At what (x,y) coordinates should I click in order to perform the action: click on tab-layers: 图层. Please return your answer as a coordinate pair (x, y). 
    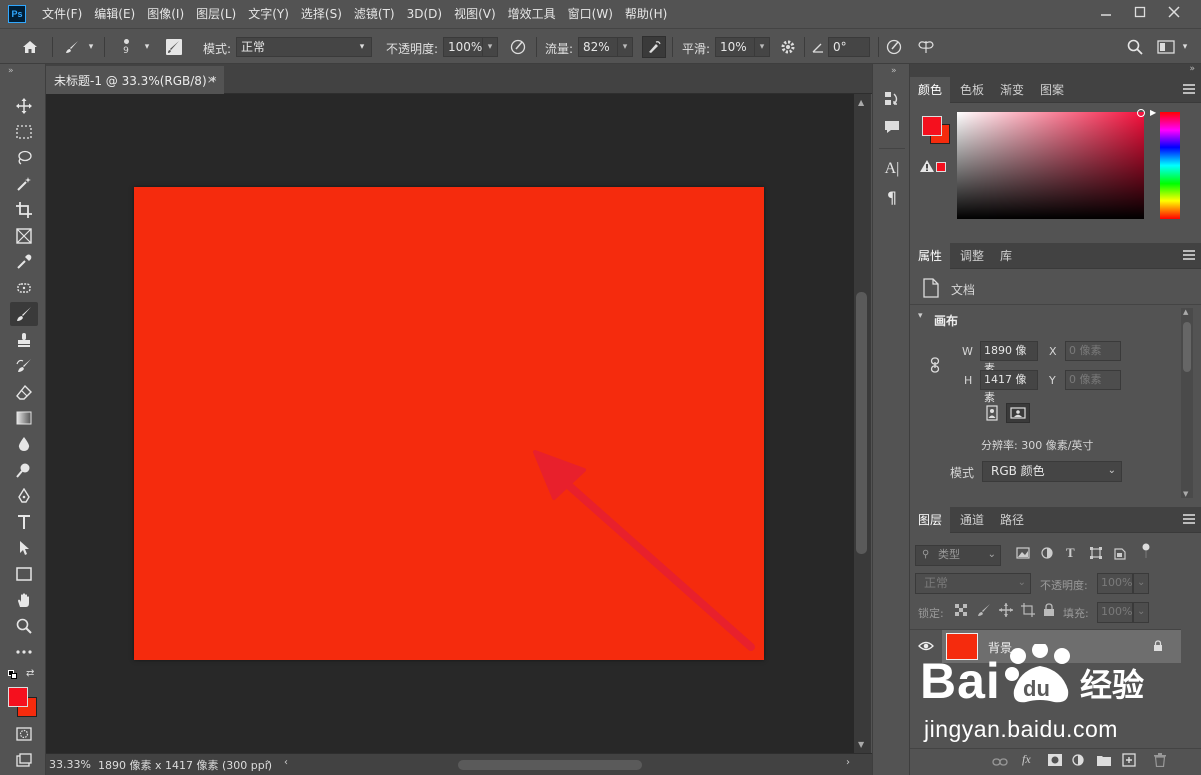
    Looking at the image, I should click on (930, 520).